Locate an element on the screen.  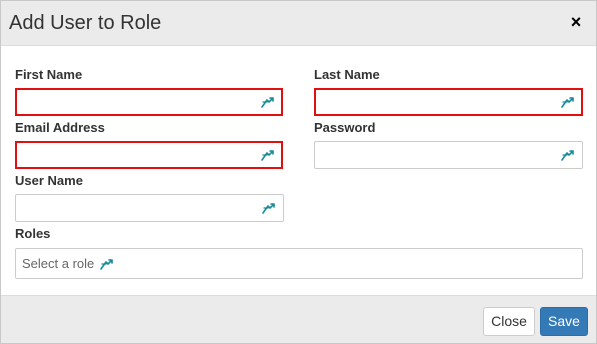
email-input is located at coordinates (149, 155).